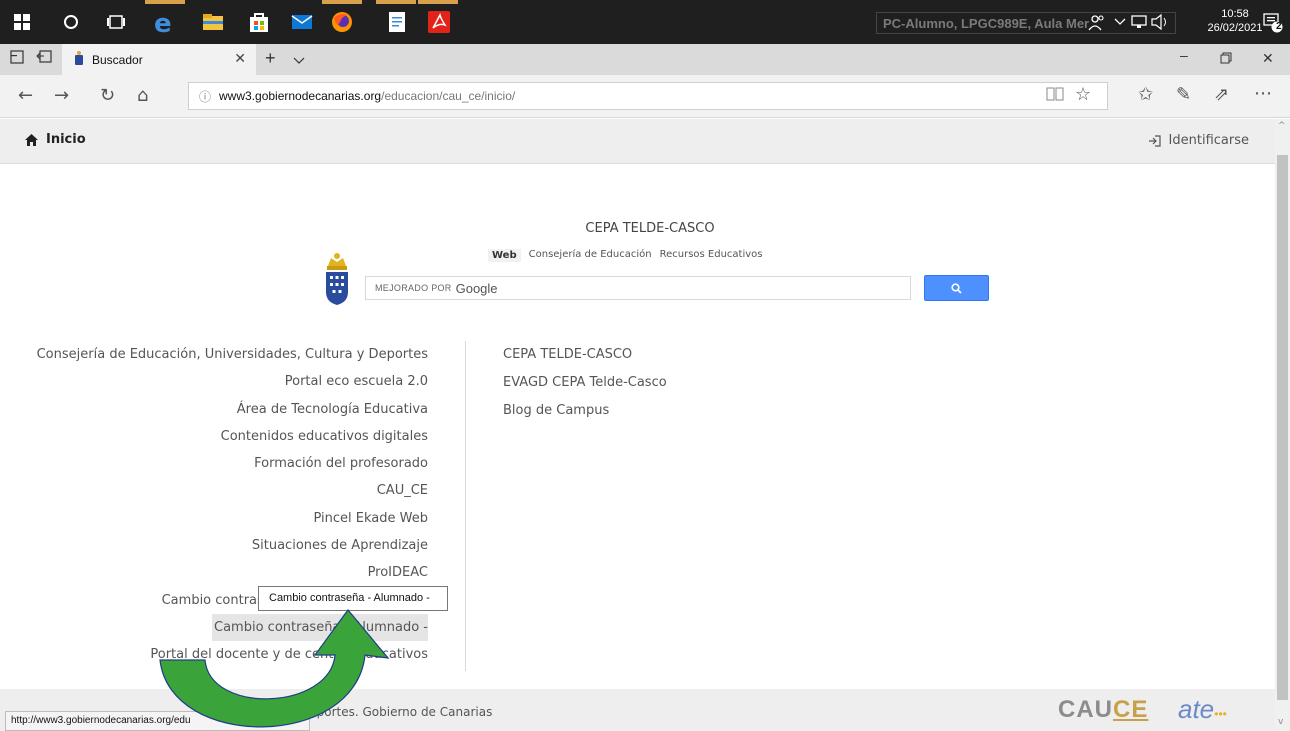  Describe the element at coordinates (413, 288) in the screenshot. I see `search-enhanced-label: MEJORADO POR` at that location.